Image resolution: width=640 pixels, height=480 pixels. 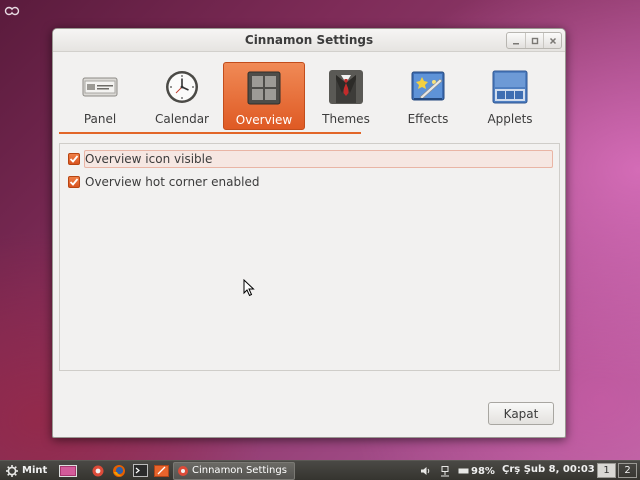 I want to click on applets-icon, so click(x=510, y=87).